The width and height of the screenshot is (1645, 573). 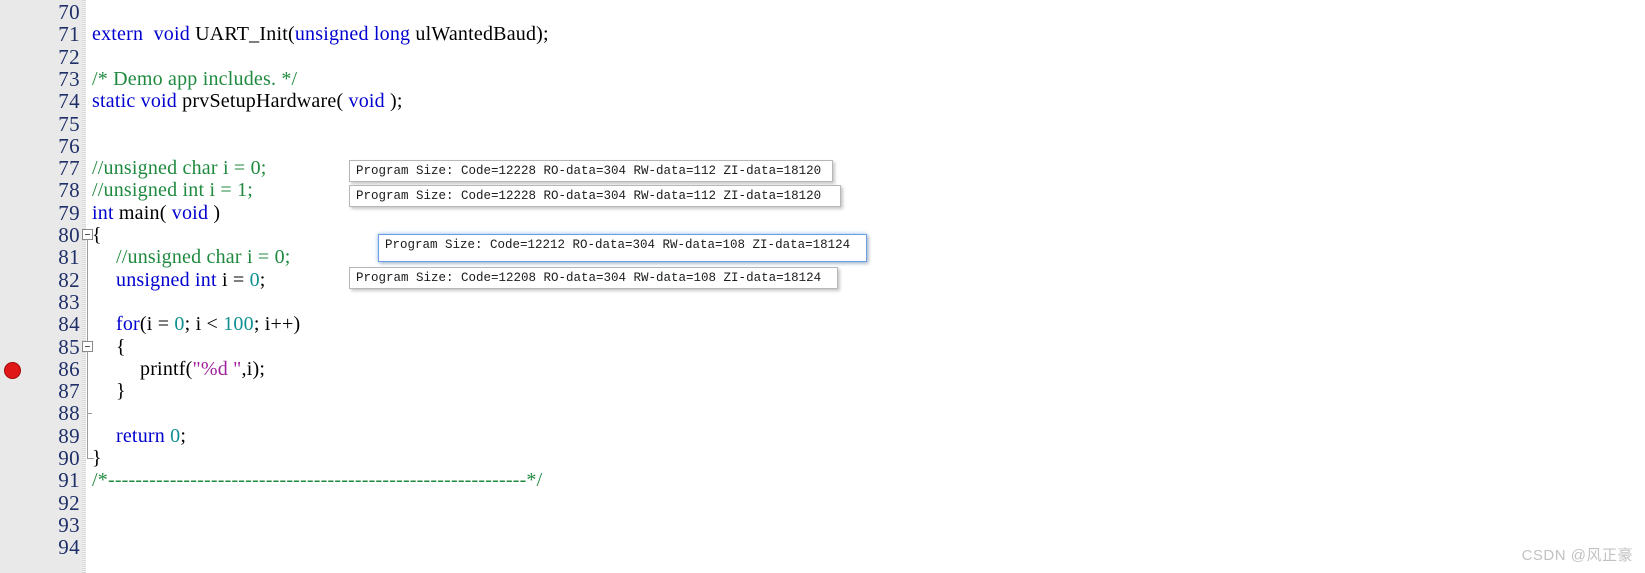 I want to click on code-token-plain: ), so click(x=214, y=212).